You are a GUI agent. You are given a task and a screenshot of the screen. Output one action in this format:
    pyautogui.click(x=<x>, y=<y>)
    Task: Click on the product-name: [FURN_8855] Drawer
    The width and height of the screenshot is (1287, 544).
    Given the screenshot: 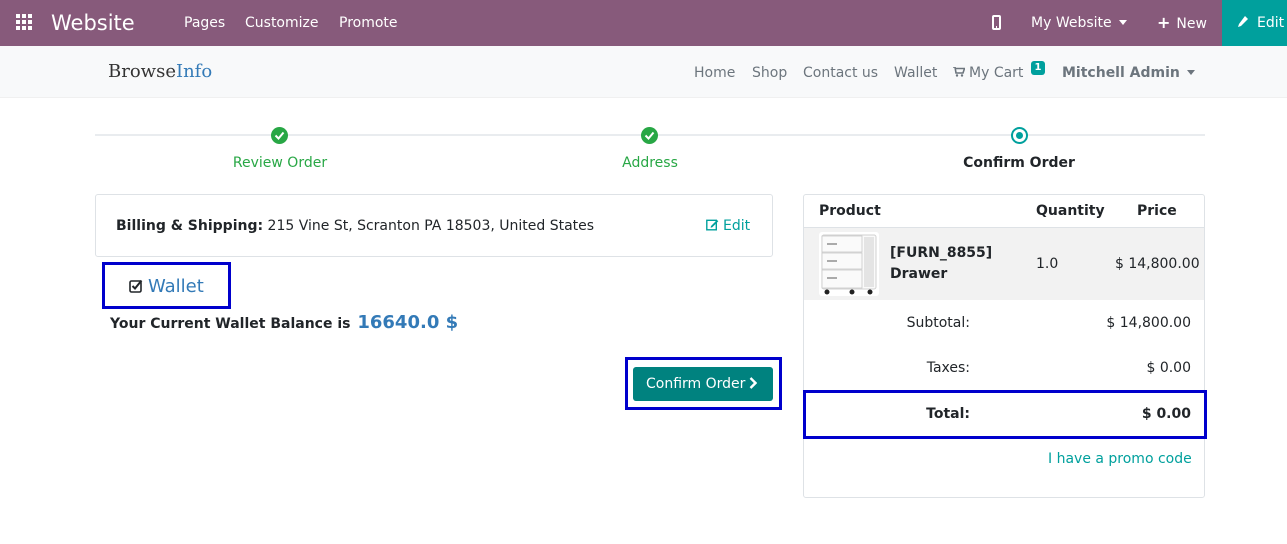 What is the action you would take?
    pyautogui.click(x=941, y=264)
    